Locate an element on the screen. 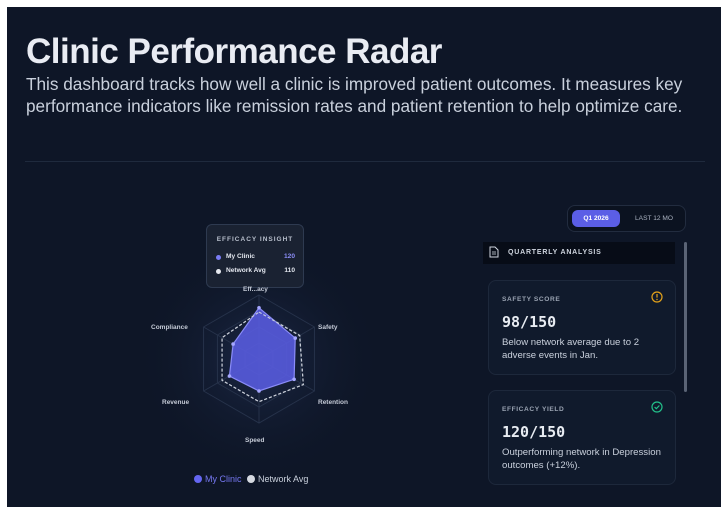  check-circle-icon is located at coordinates (657, 407).